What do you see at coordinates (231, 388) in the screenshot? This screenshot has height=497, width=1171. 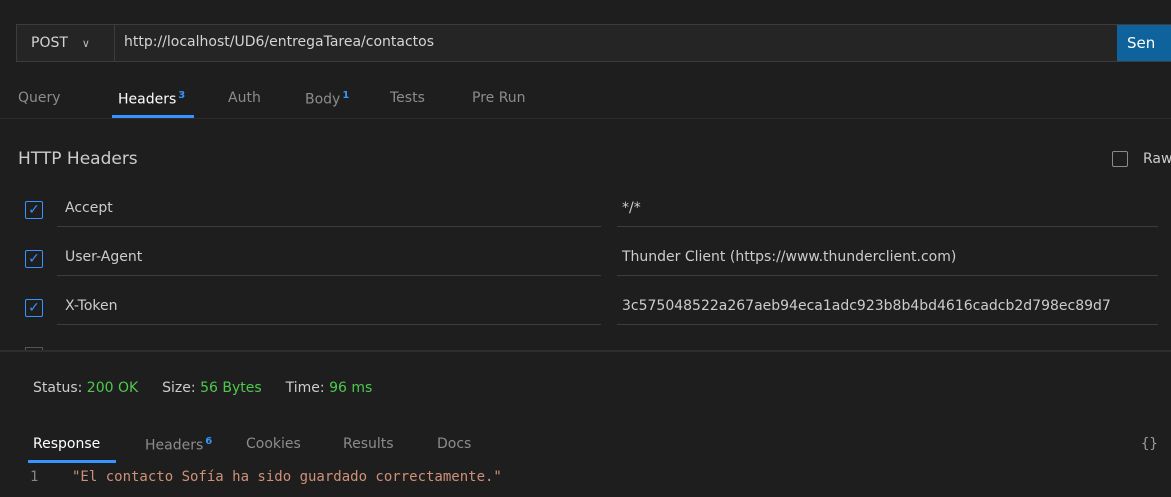 I see `size-value: 56 Bytes` at bounding box center [231, 388].